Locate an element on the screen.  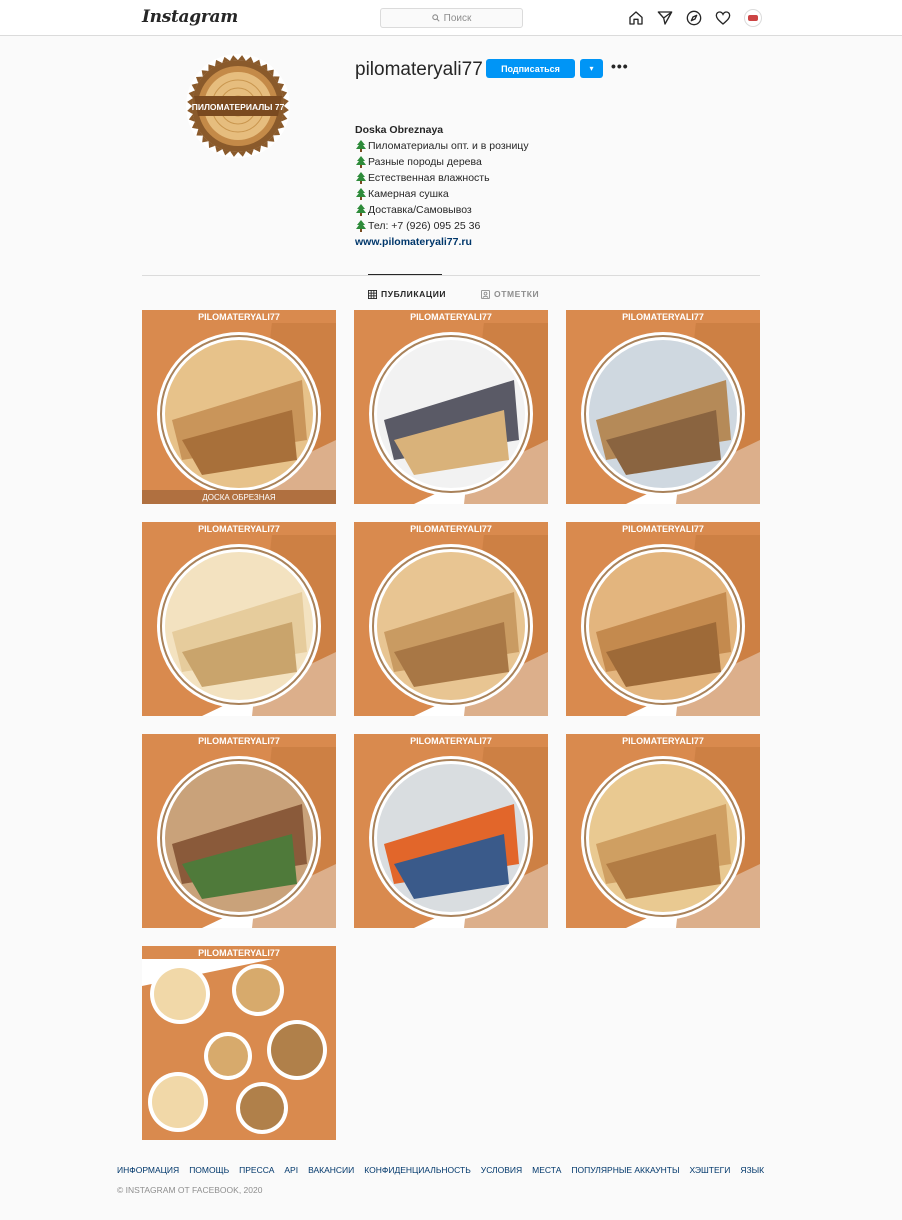
bio-line: Тел: +7 (926) 095 25 36 is located at coordinates (442, 226).